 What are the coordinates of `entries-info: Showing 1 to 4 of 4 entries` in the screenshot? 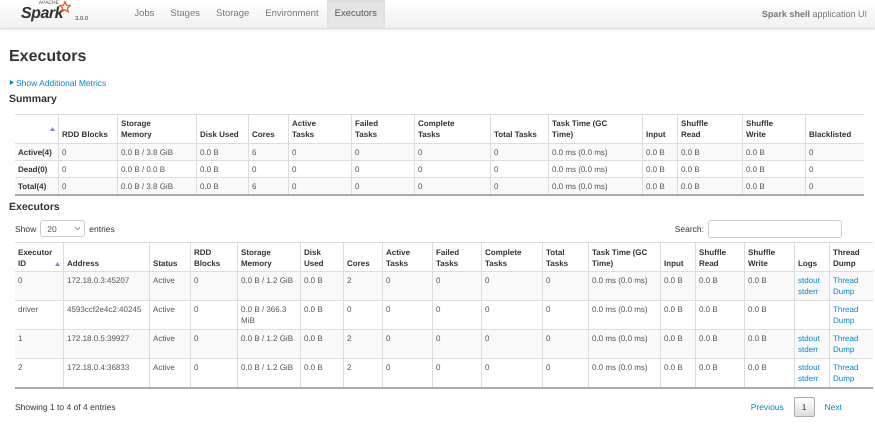 It's located at (65, 407).